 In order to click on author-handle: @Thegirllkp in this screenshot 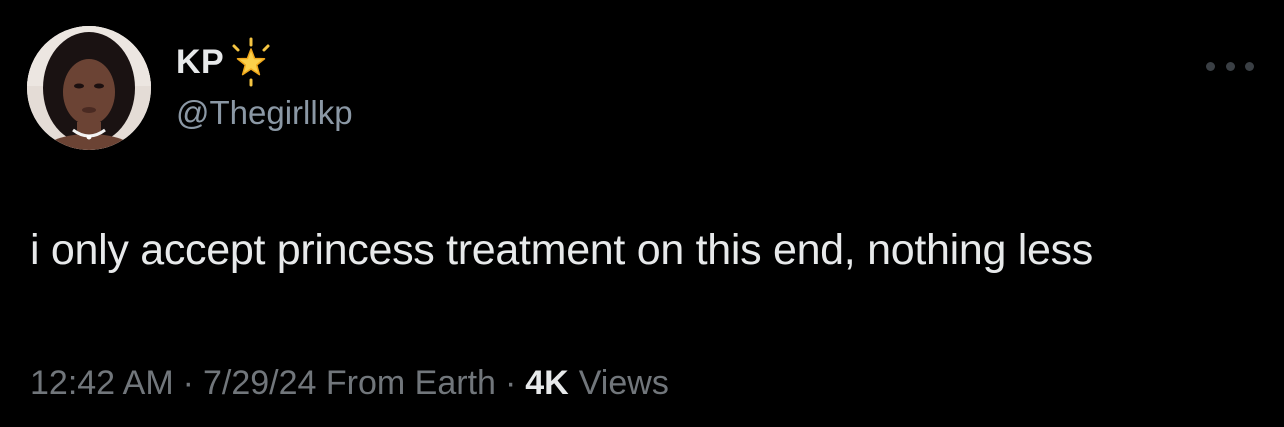, I will do `click(264, 113)`.